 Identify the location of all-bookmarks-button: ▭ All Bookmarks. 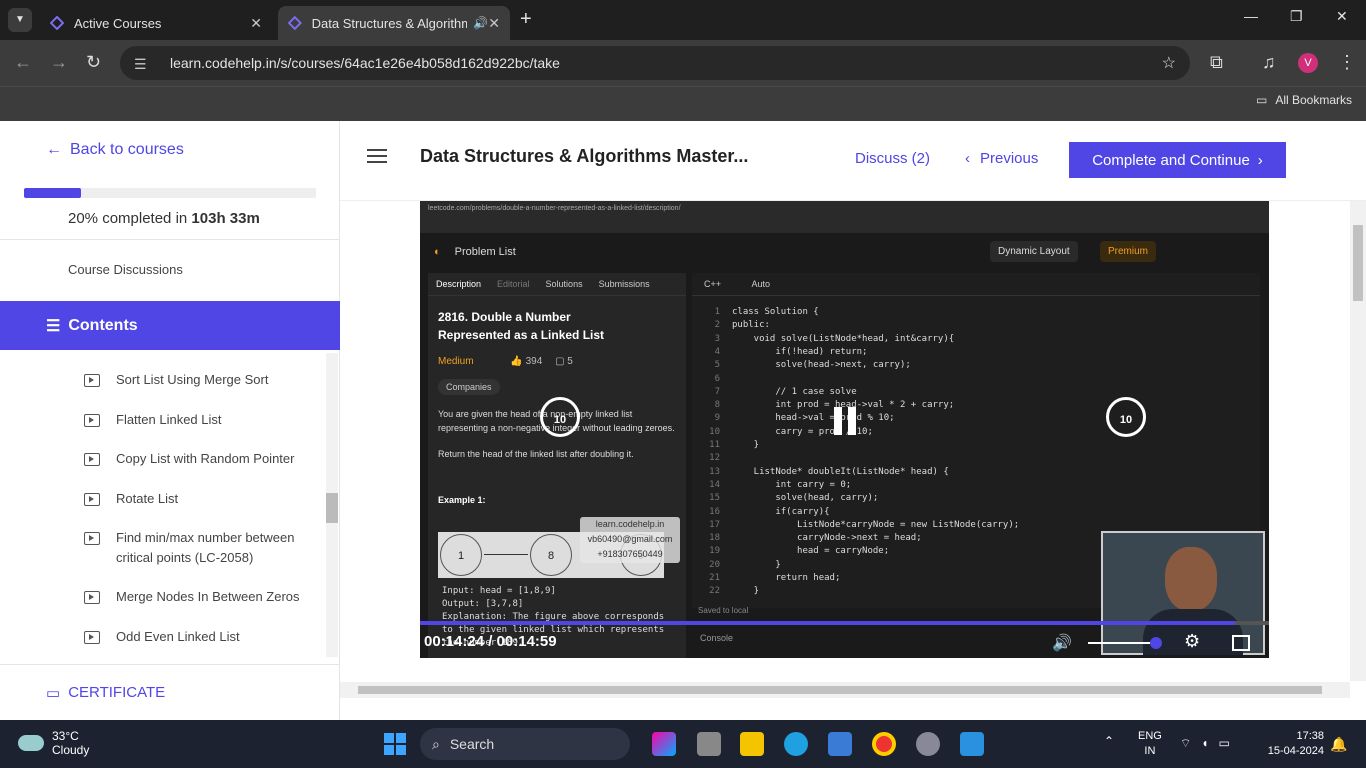
(1304, 100).